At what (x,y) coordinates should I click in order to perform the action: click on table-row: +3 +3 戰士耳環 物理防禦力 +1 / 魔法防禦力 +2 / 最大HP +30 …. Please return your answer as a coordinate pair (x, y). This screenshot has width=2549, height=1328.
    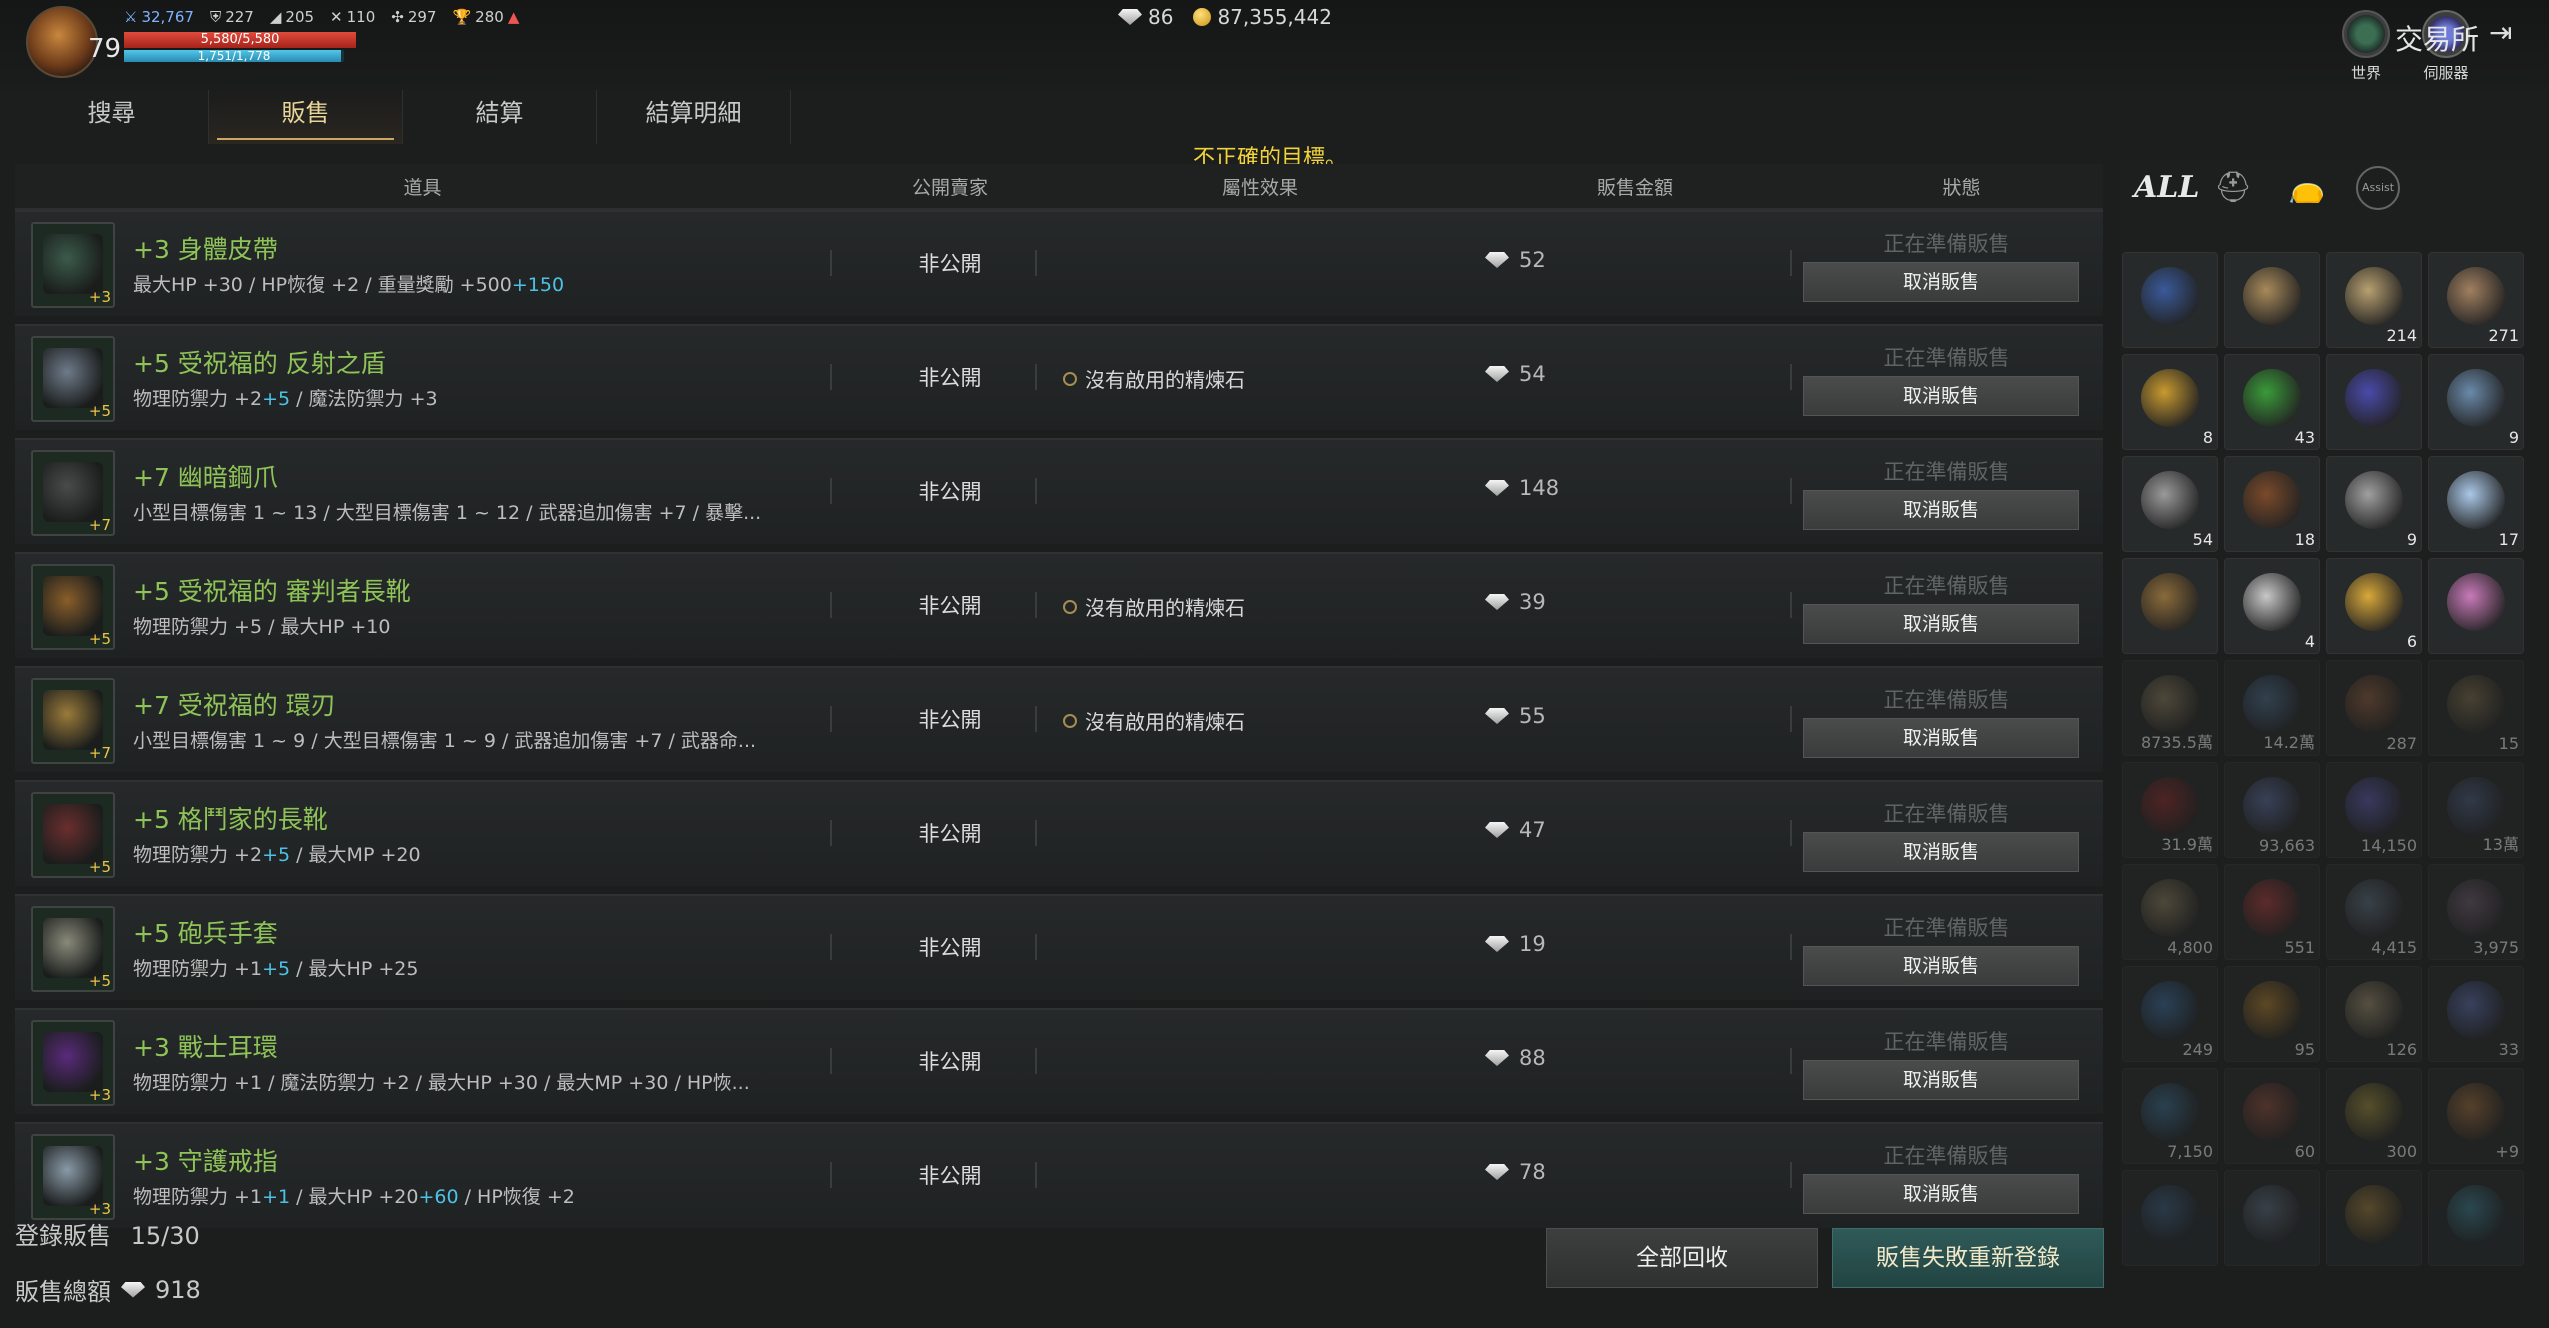
    Looking at the image, I should click on (1059, 1061).